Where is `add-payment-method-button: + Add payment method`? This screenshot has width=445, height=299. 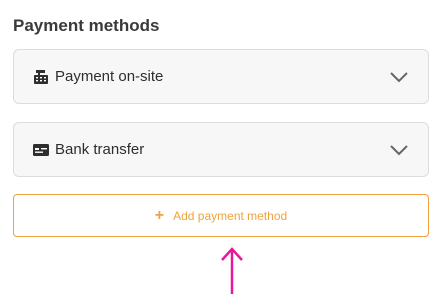
add-payment-method-button: + Add payment method is located at coordinates (221, 215).